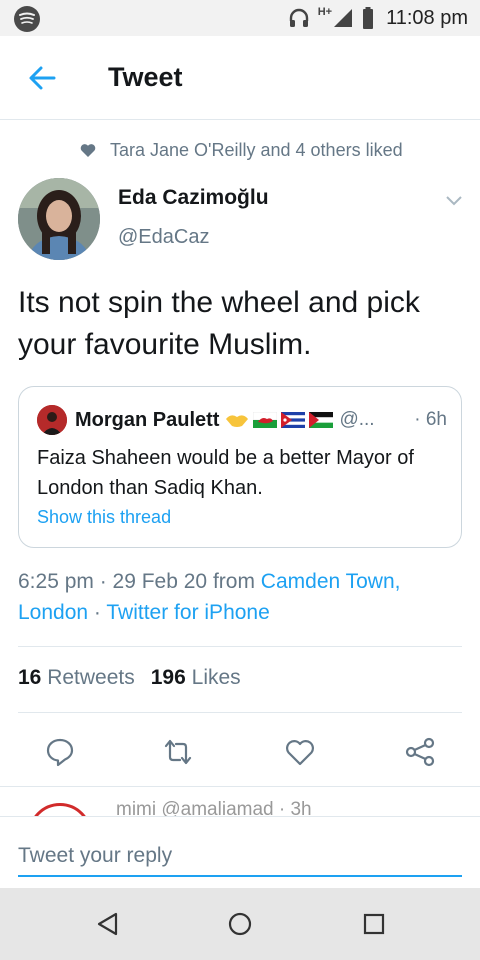 The height and width of the screenshot is (960, 480). I want to click on quoted-author-name: Morgan Paulett, so click(147, 419).